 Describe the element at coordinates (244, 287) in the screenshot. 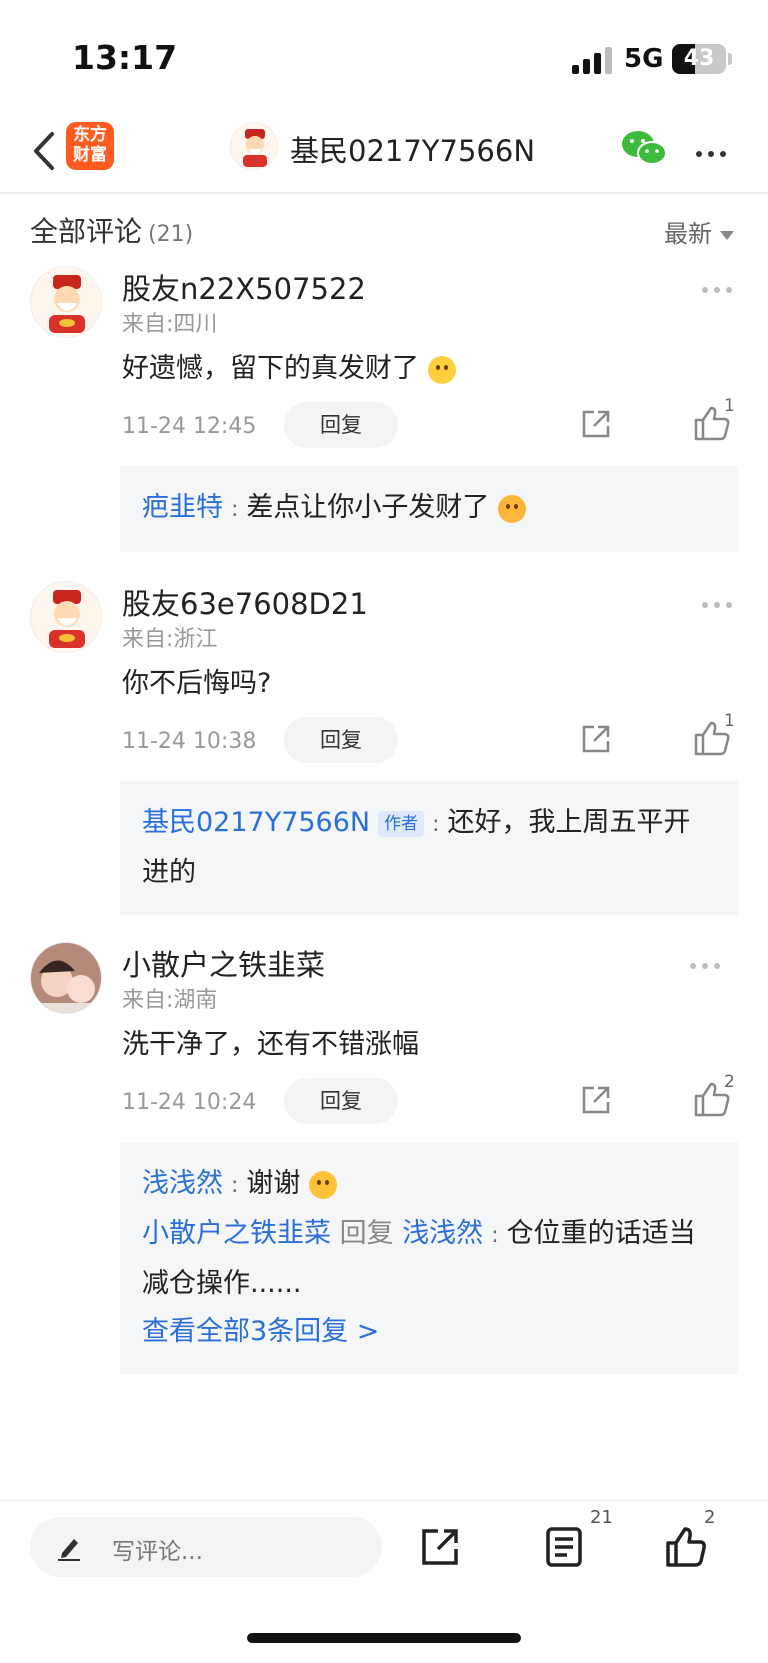

I see `comment-username: 股友n22X507522` at that location.